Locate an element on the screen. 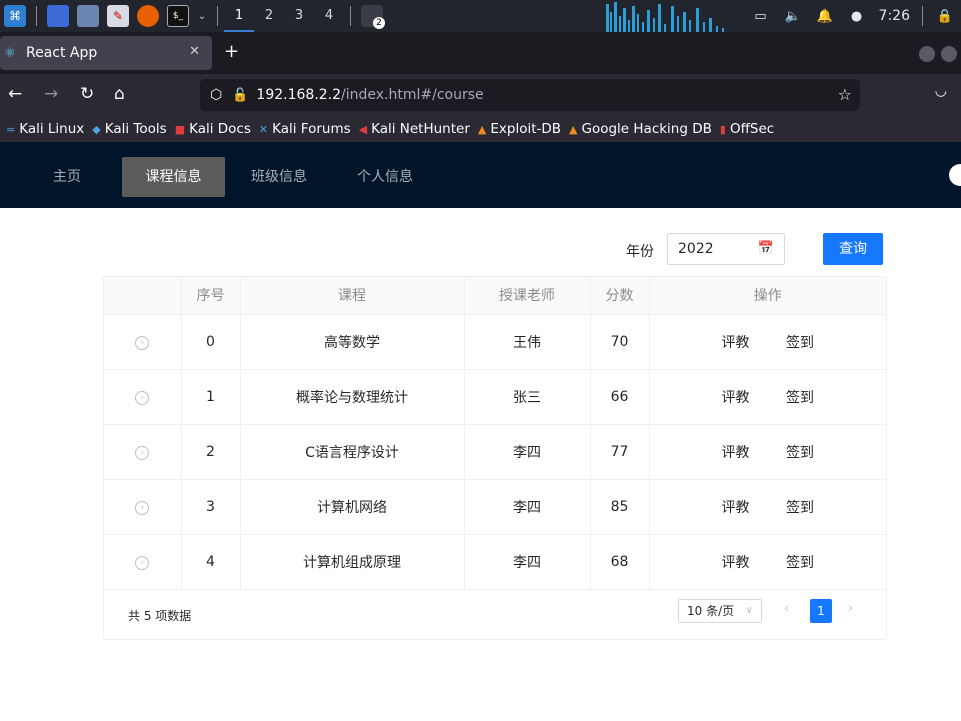 Image resolution: width=961 pixels, height=721 pixels. notification-bell-icon: 🔔 is located at coordinates (825, 16).